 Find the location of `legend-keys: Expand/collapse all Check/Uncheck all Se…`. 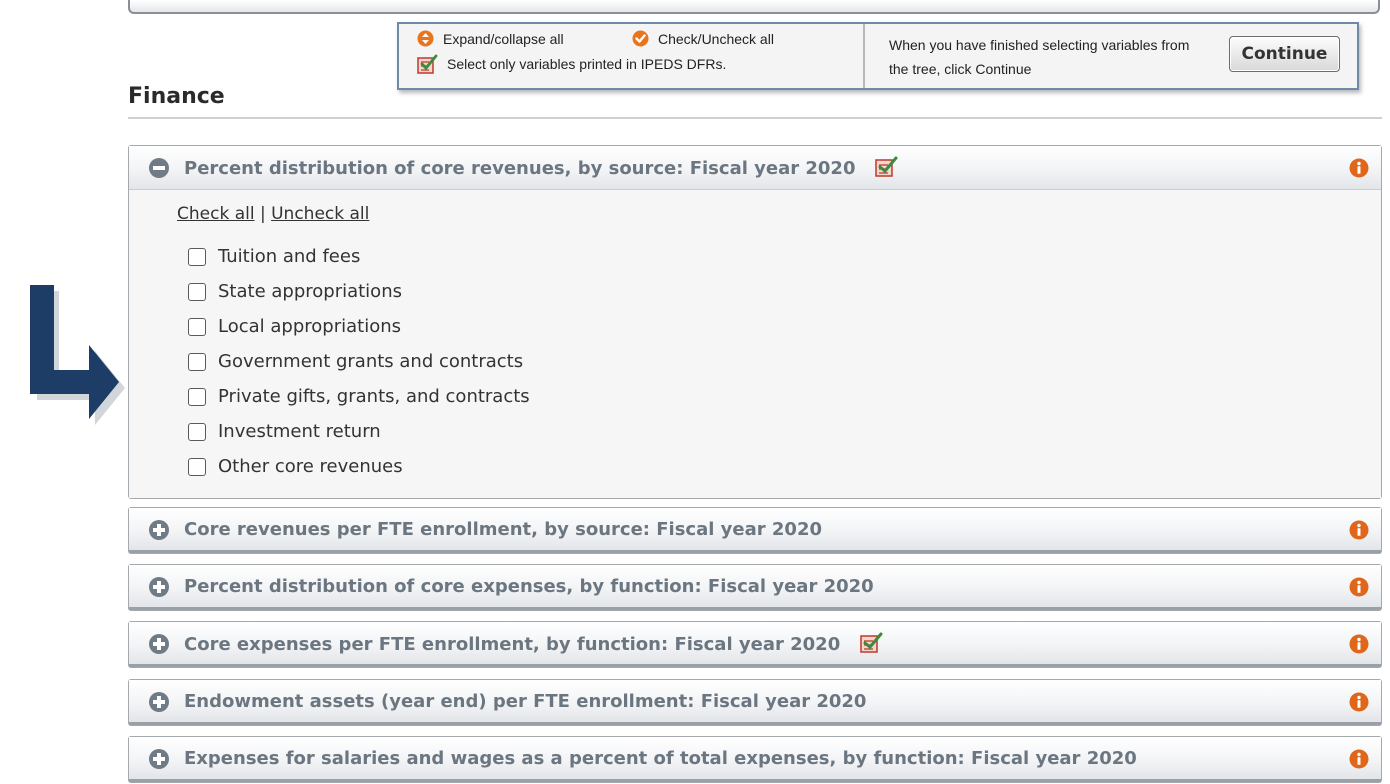

legend-keys: Expand/collapse all Check/Uncheck all Se… is located at coordinates (632, 56).